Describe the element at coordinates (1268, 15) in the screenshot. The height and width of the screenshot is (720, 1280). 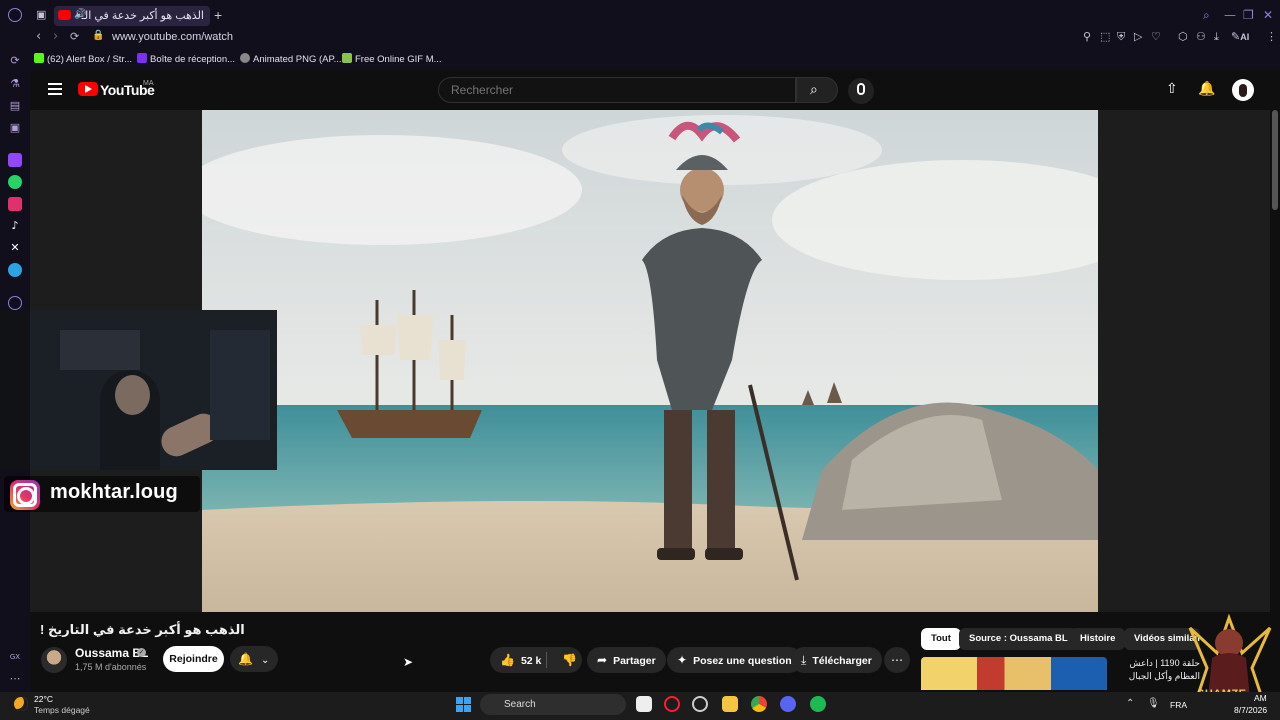
I see `close-window-button: ✕` at that location.